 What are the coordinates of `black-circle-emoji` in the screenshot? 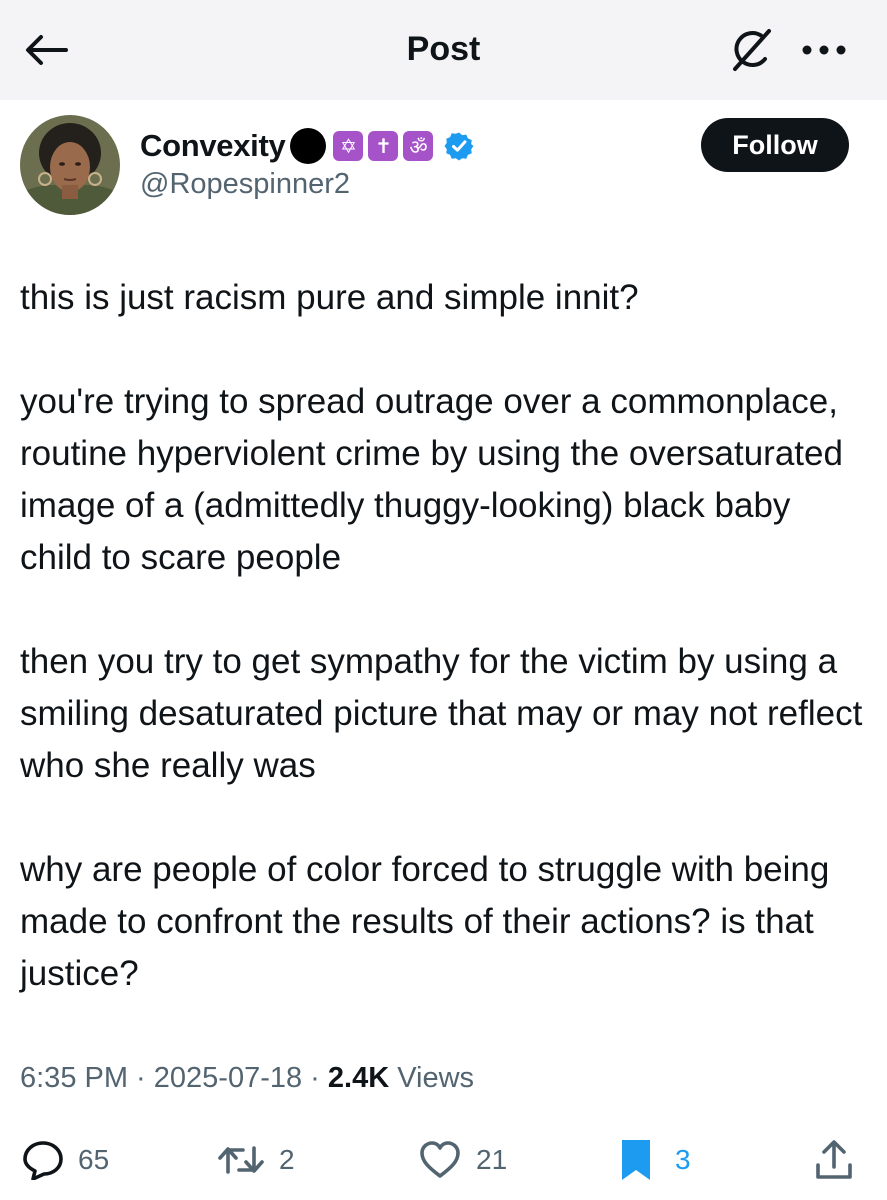 It's located at (308, 146).